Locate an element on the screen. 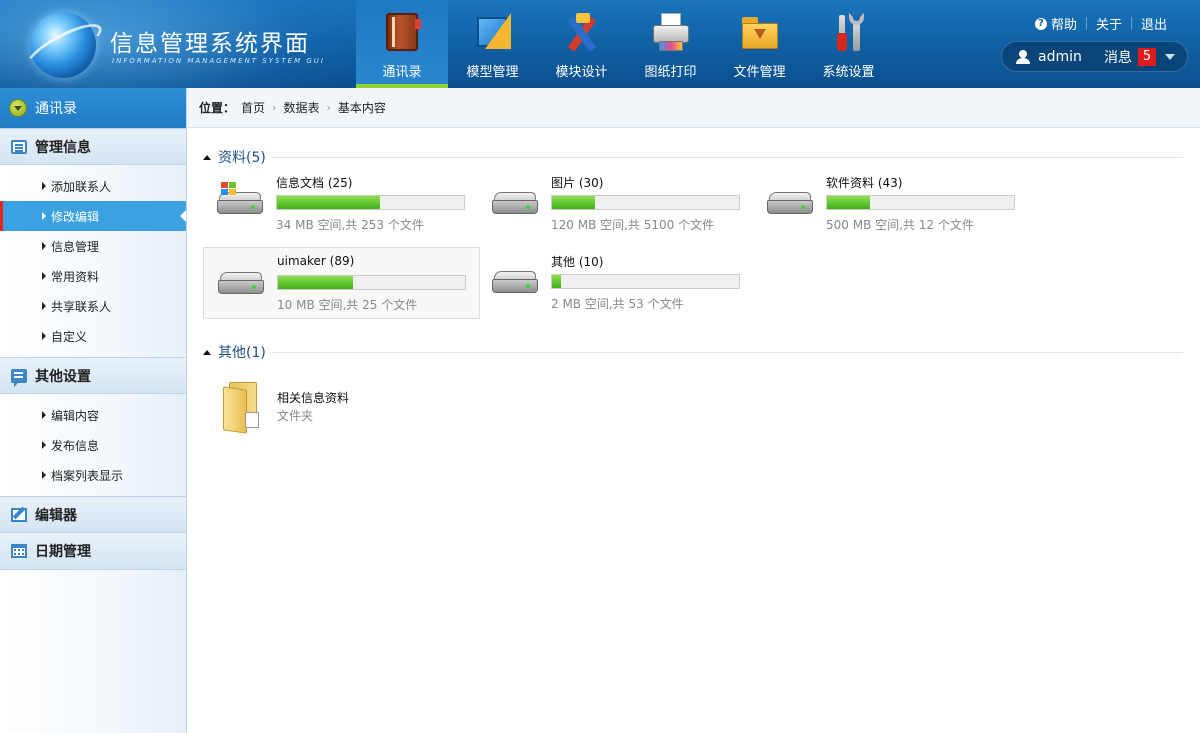  section-title: 其他设置 is located at coordinates (63, 376).